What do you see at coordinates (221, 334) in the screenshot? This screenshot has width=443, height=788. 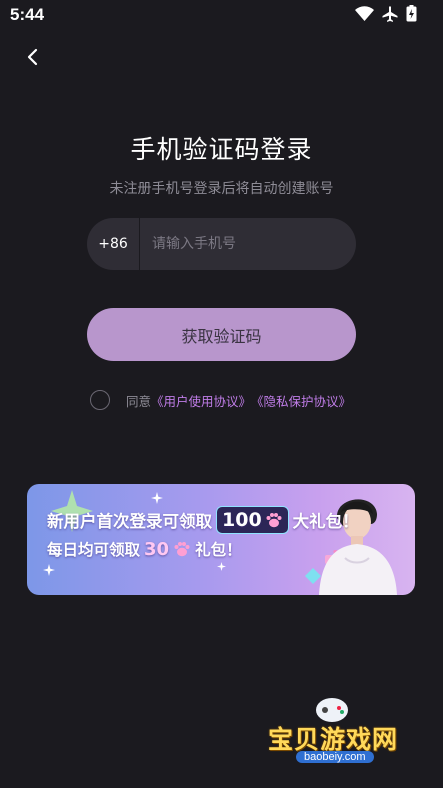 I see `get-code-button: 获取验证码` at bounding box center [221, 334].